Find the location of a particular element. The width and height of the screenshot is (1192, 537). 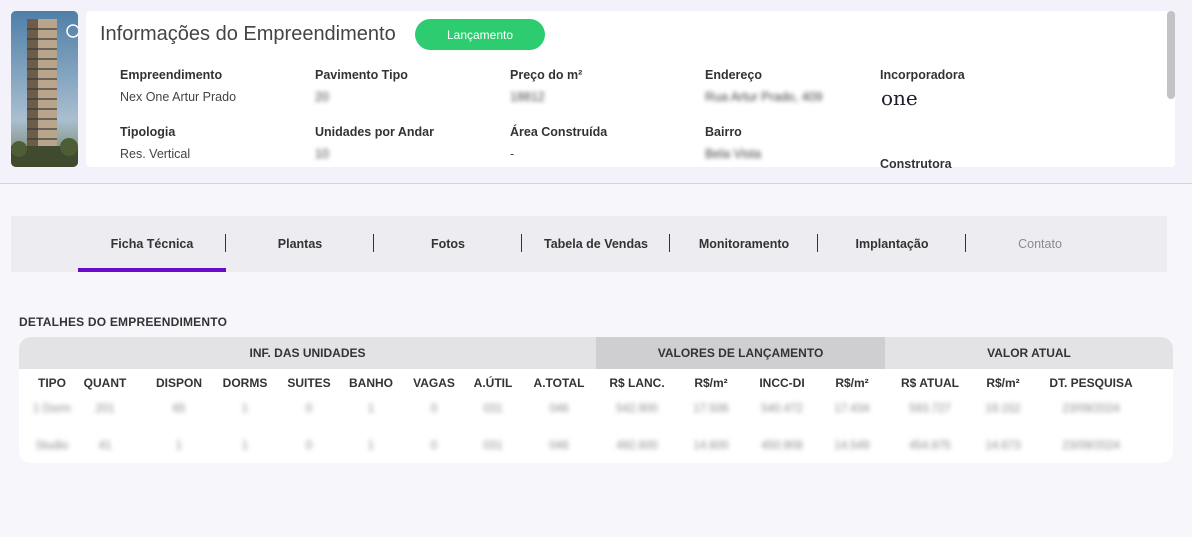

scrollbar-thumb is located at coordinates (1171, 55).